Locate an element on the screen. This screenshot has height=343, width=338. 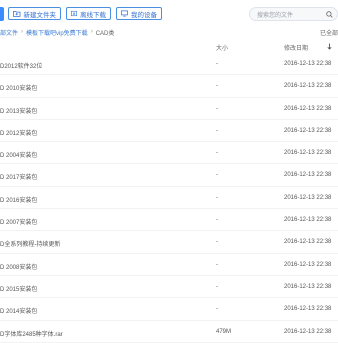
offline-download-button: 离线下载 is located at coordinates (88, 13).